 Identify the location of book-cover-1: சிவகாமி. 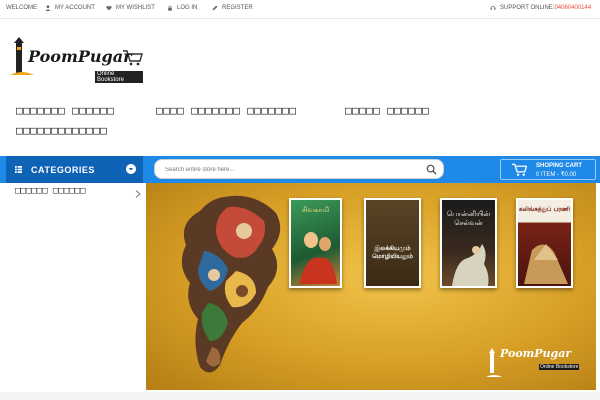
(315, 243).